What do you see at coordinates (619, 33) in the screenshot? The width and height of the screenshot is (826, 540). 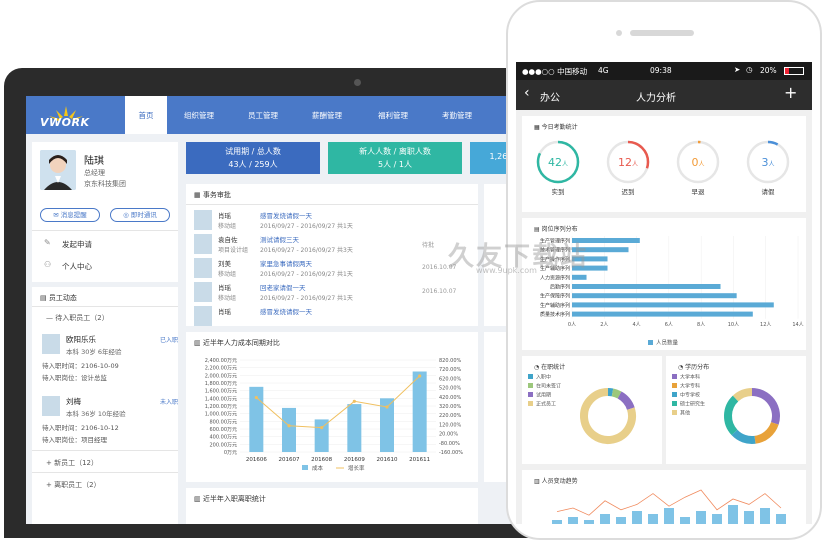 I see `front-camera` at bounding box center [619, 33].